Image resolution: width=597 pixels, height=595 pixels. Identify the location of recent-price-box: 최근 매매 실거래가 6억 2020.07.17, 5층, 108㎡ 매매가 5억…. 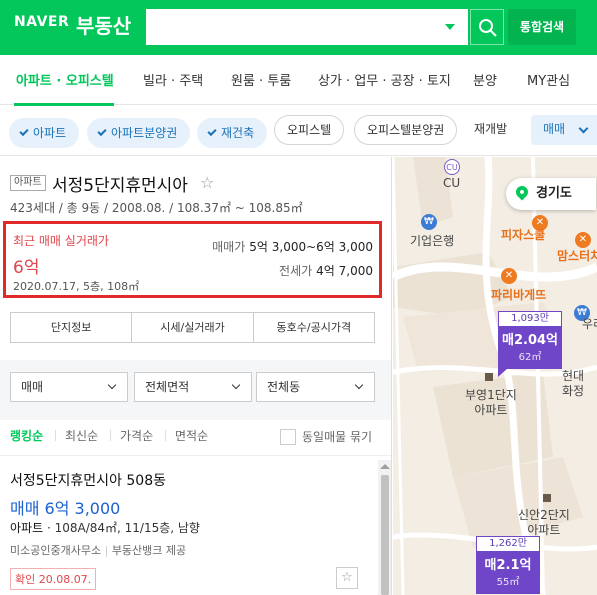
(192, 259).